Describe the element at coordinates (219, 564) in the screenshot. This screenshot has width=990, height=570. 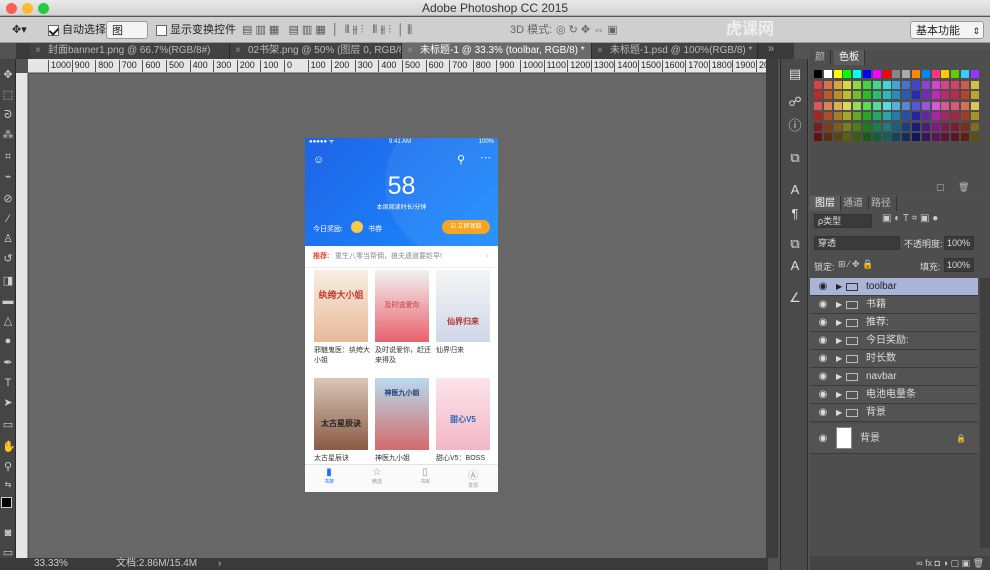
I see `chevron-right-icon: ›` at that location.